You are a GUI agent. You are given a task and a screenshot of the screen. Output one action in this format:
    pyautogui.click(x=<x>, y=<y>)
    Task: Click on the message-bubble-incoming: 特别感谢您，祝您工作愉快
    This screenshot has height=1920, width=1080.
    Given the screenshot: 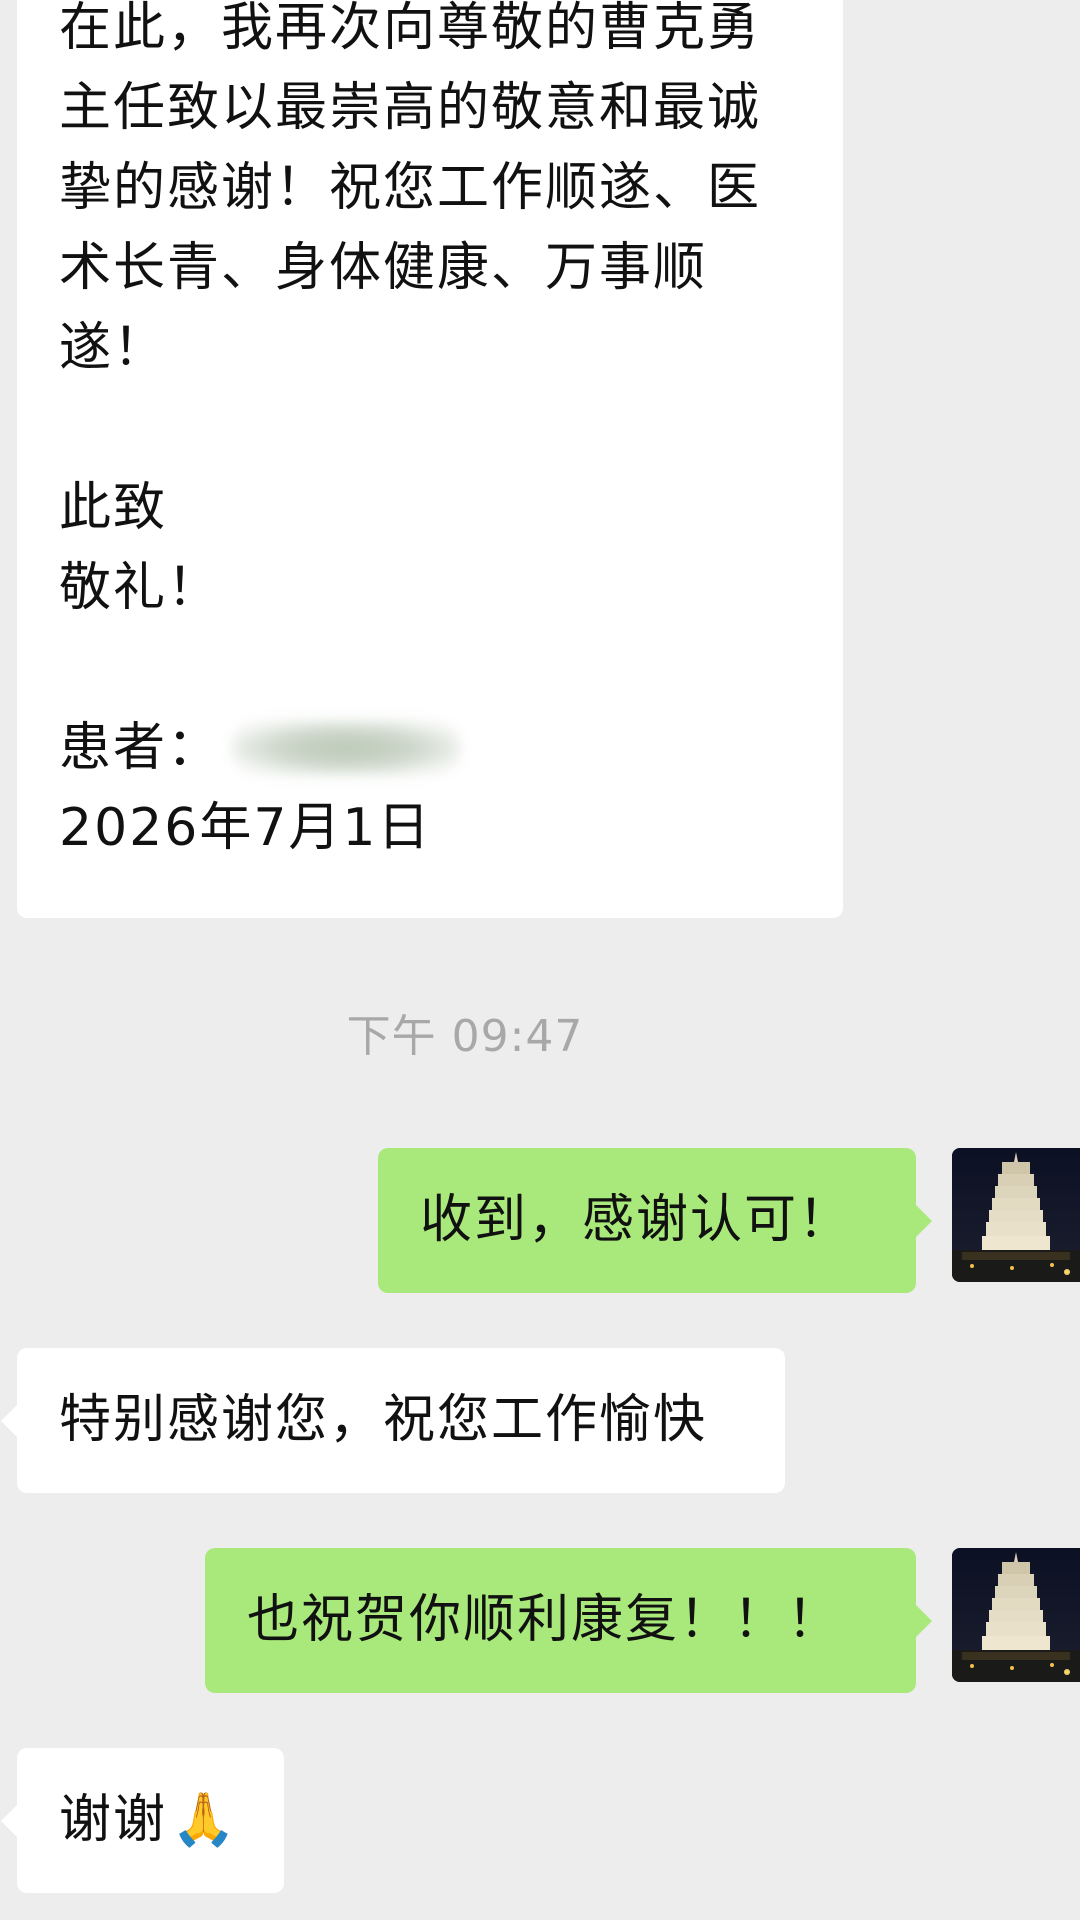 What is the action you would take?
    pyautogui.click(x=393, y=1420)
    